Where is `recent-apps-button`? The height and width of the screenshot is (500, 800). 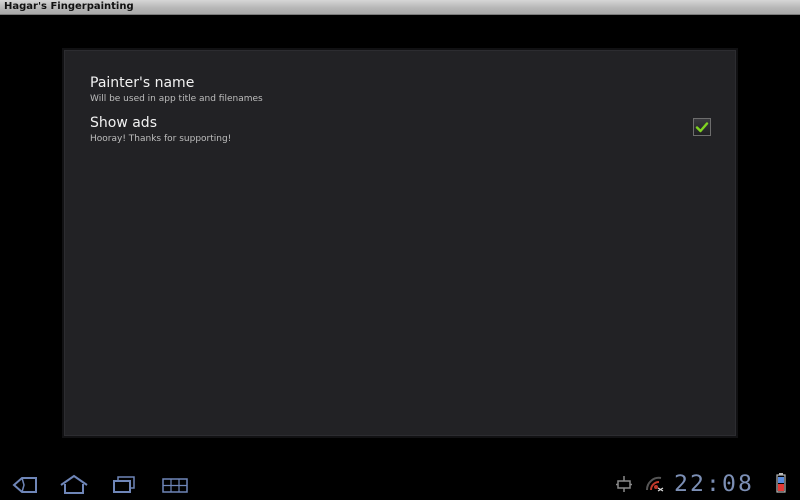
recent-apps-button is located at coordinates (124, 485).